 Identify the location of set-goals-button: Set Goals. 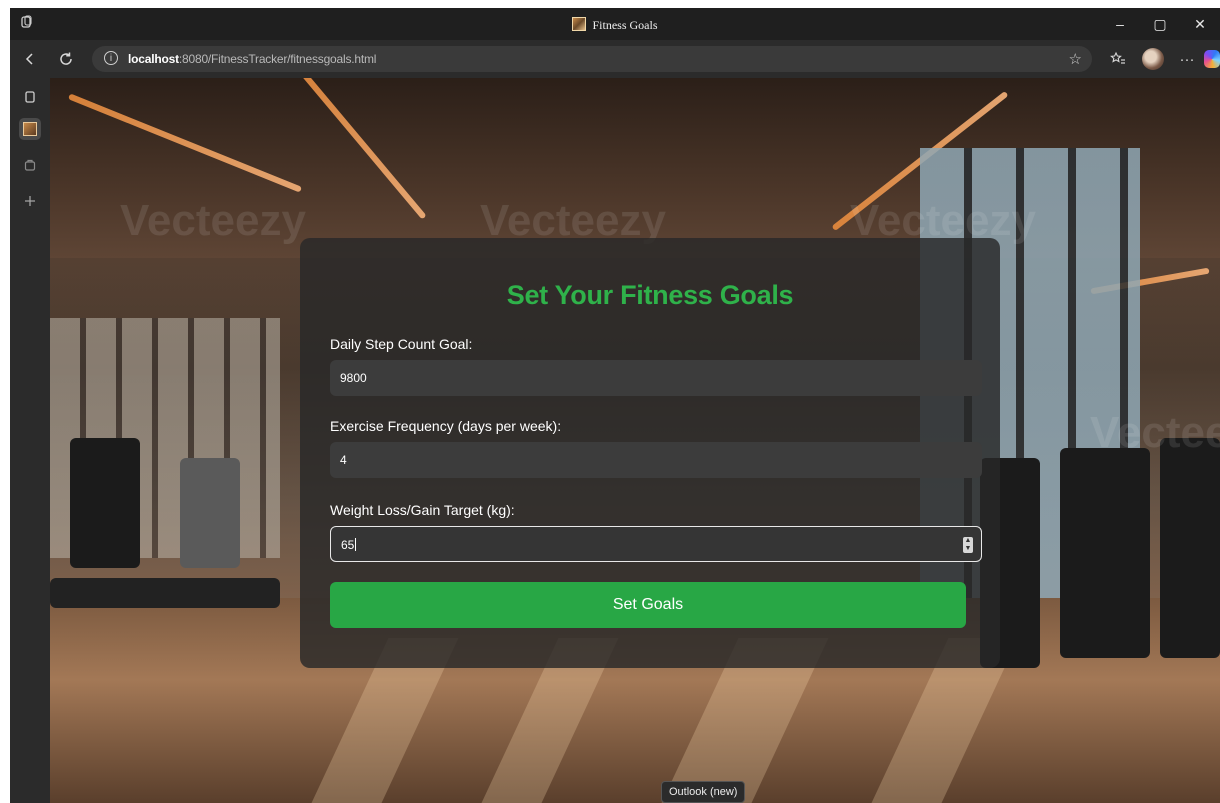
(648, 605).